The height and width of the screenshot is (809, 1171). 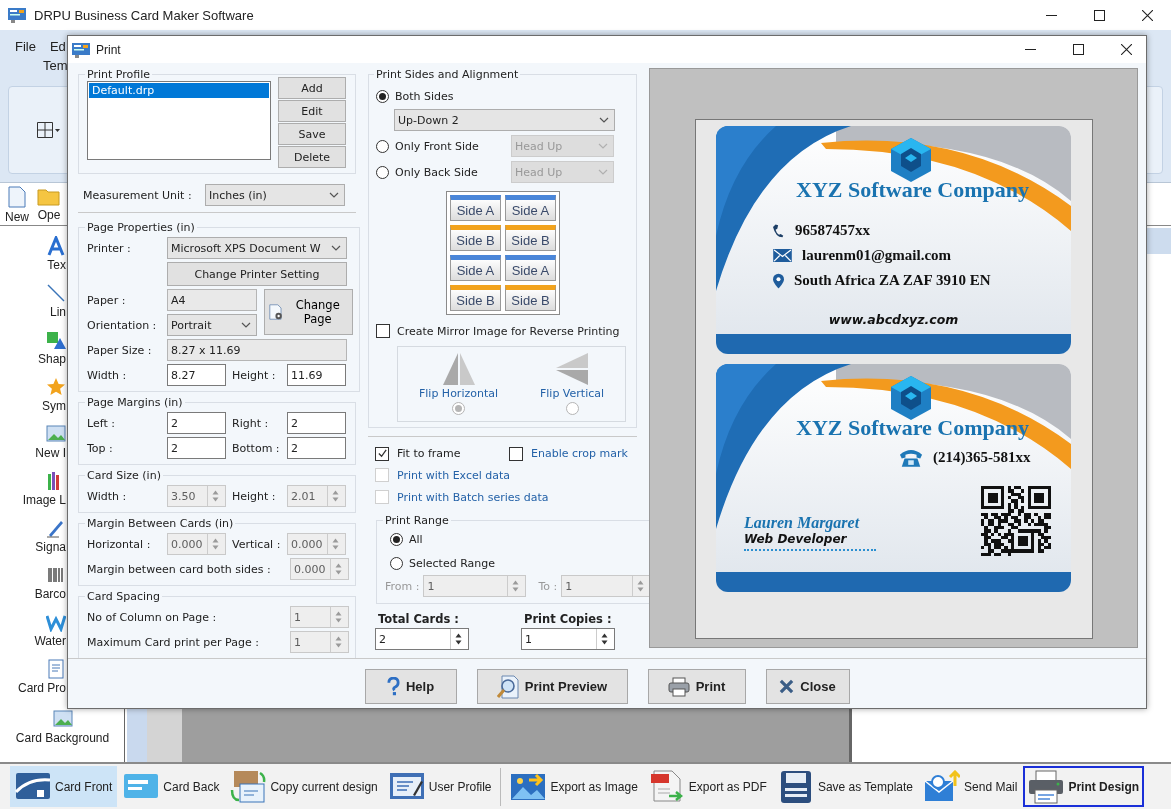 What do you see at coordinates (568, 639) in the screenshot?
I see `spin-field: 1` at bounding box center [568, 639].